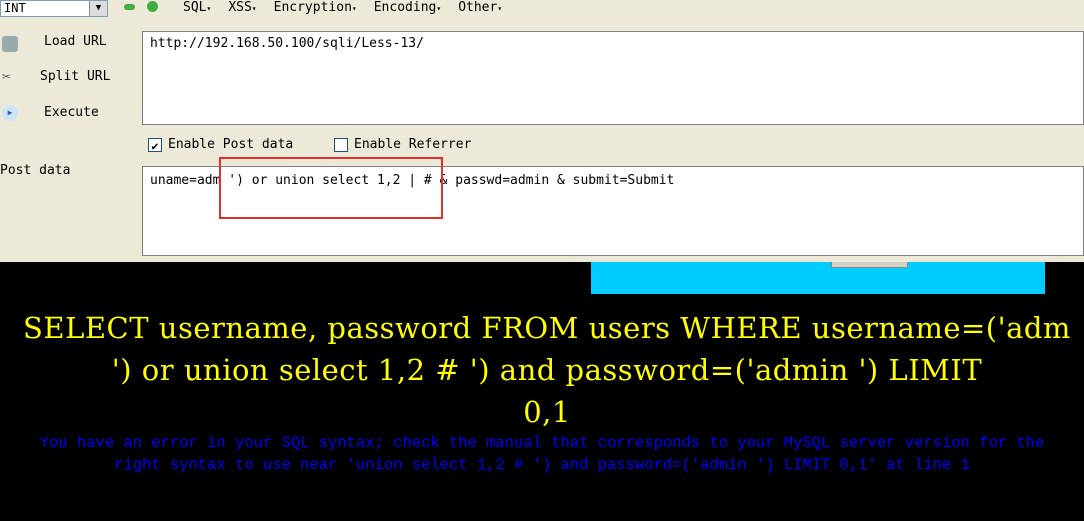 The image size is (1084, 521). I want to click on enable-post-label: Enable Post data, so click(231, 144).